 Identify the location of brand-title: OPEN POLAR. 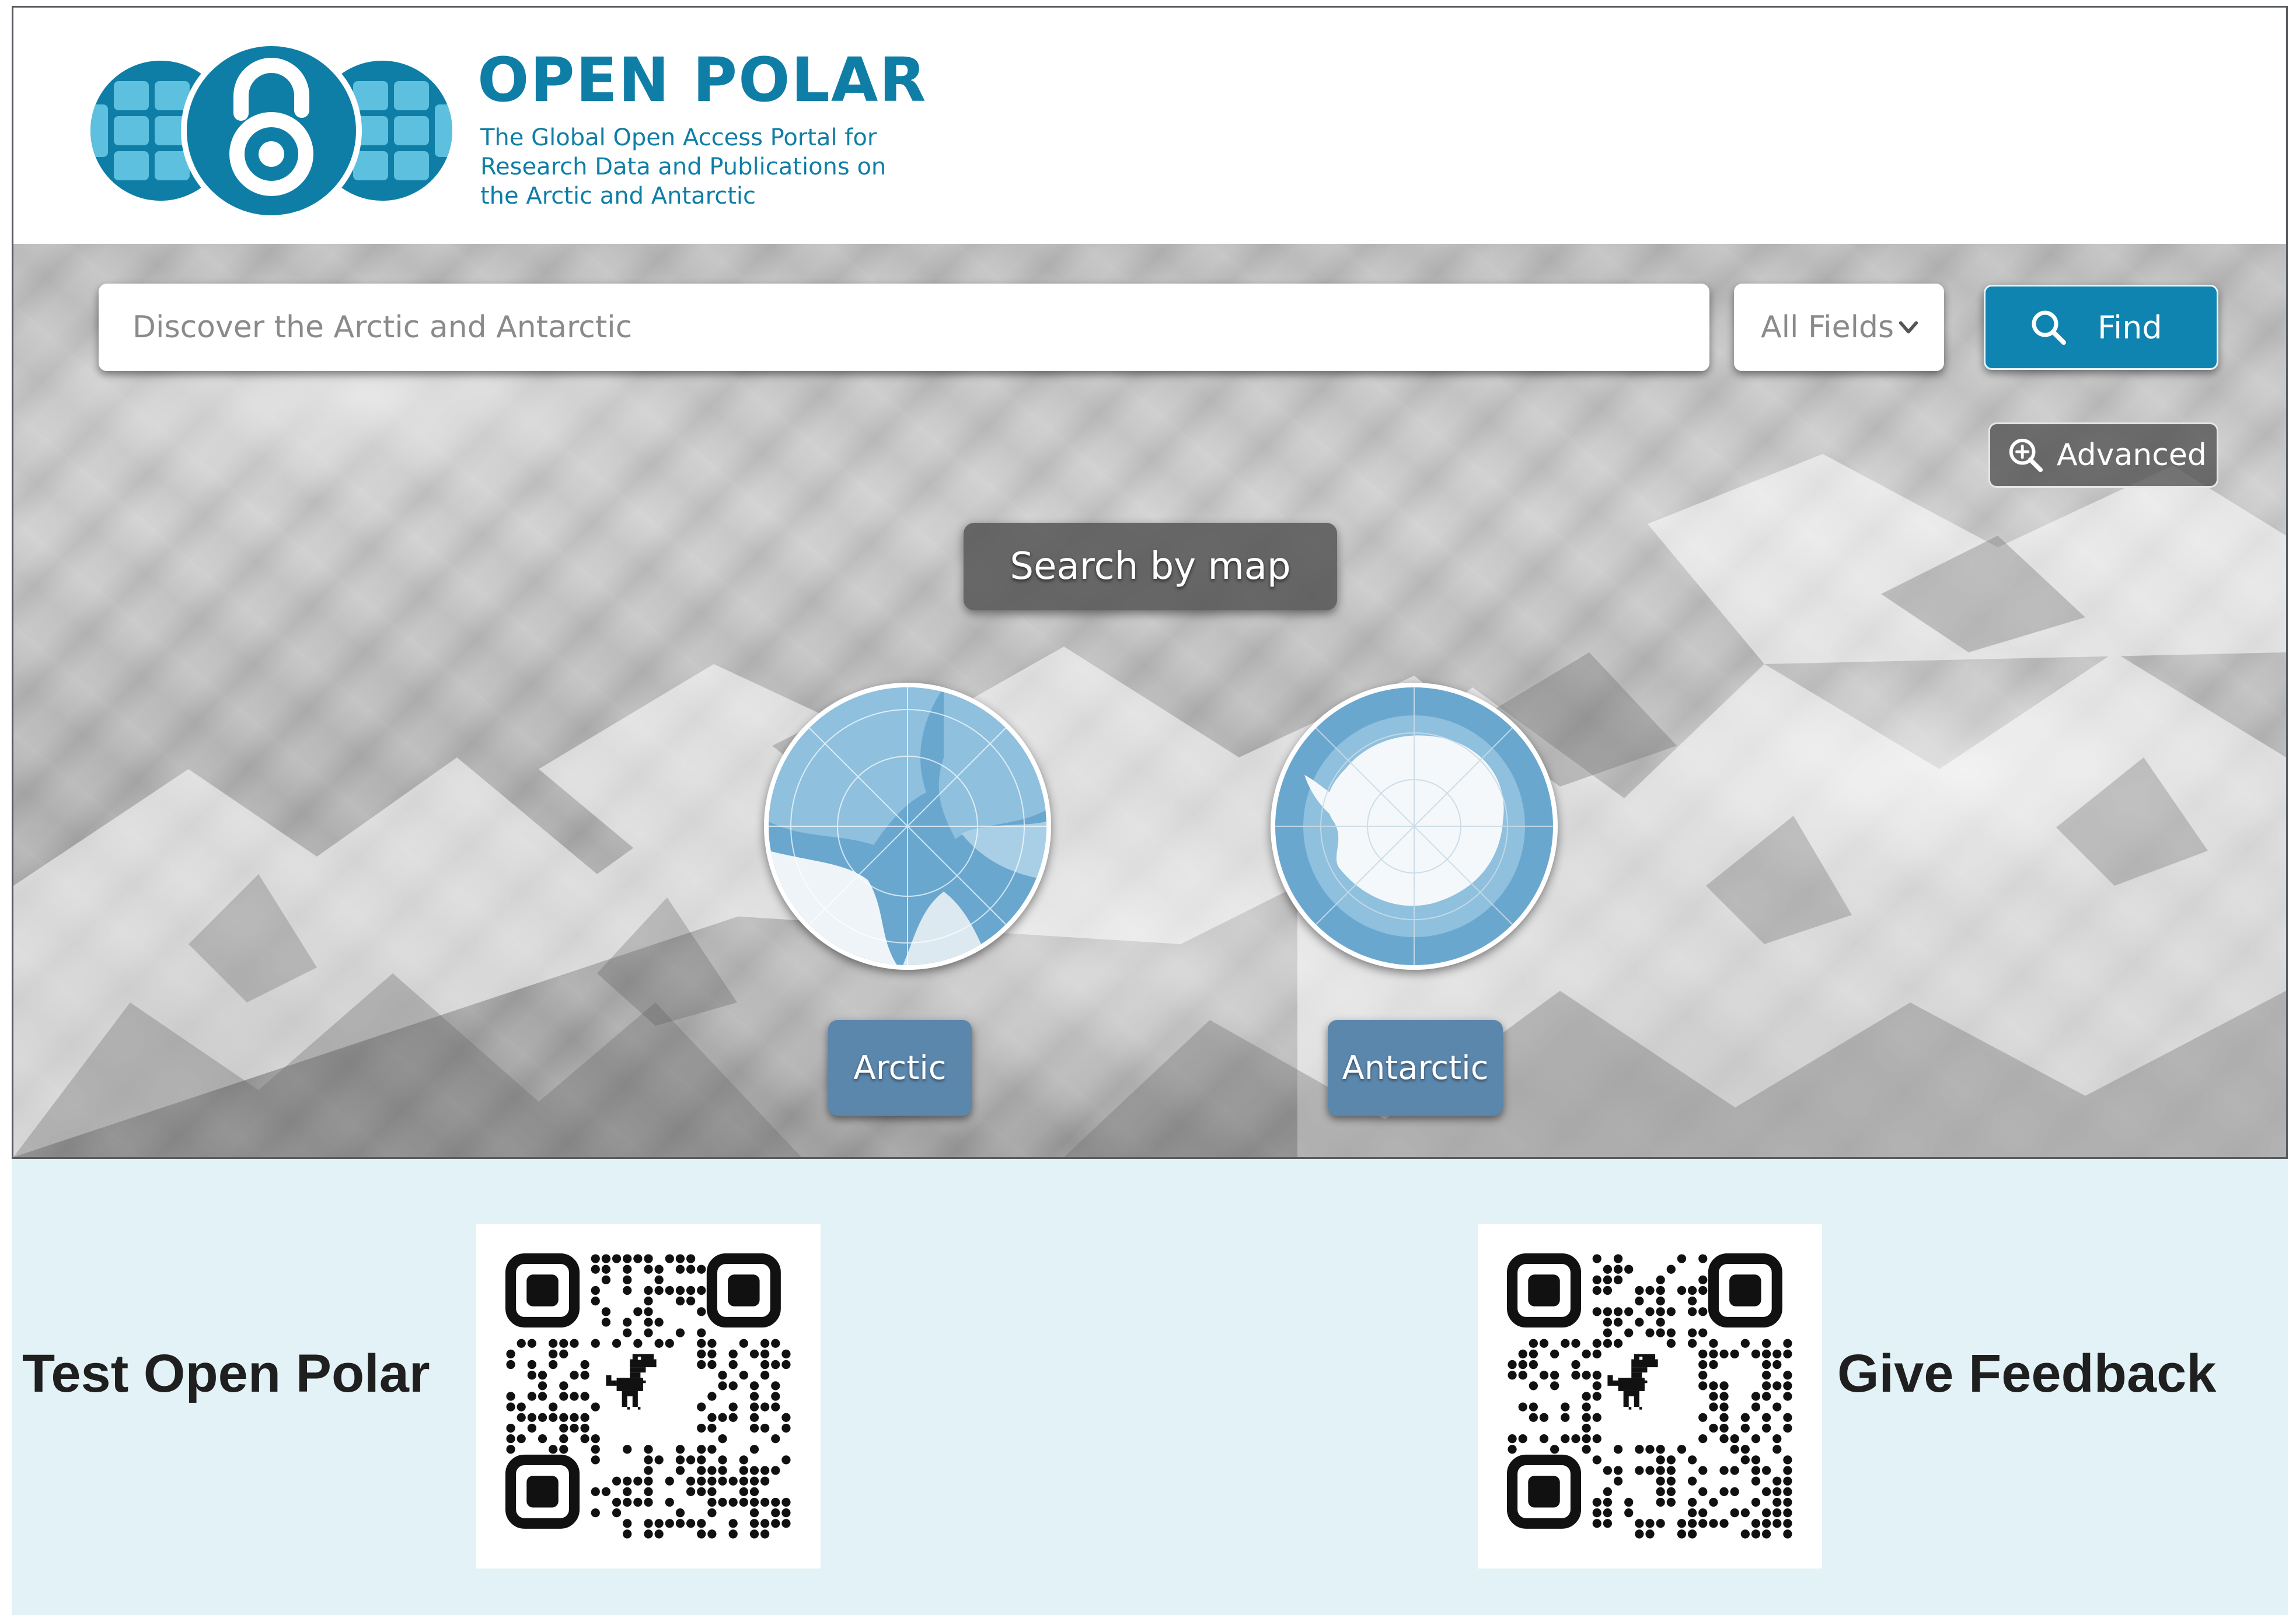
(702, 80).